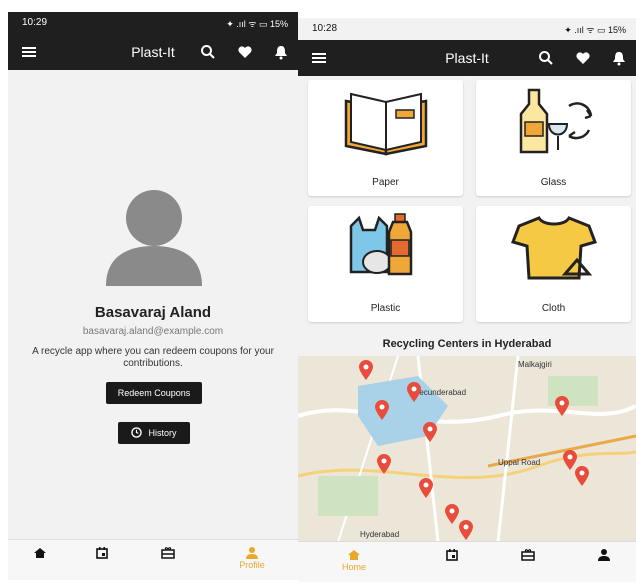 This screenshot has width=636, height=584. I want to click on redeem-coupons-button: Redeem Coupons, so click(154, 393).